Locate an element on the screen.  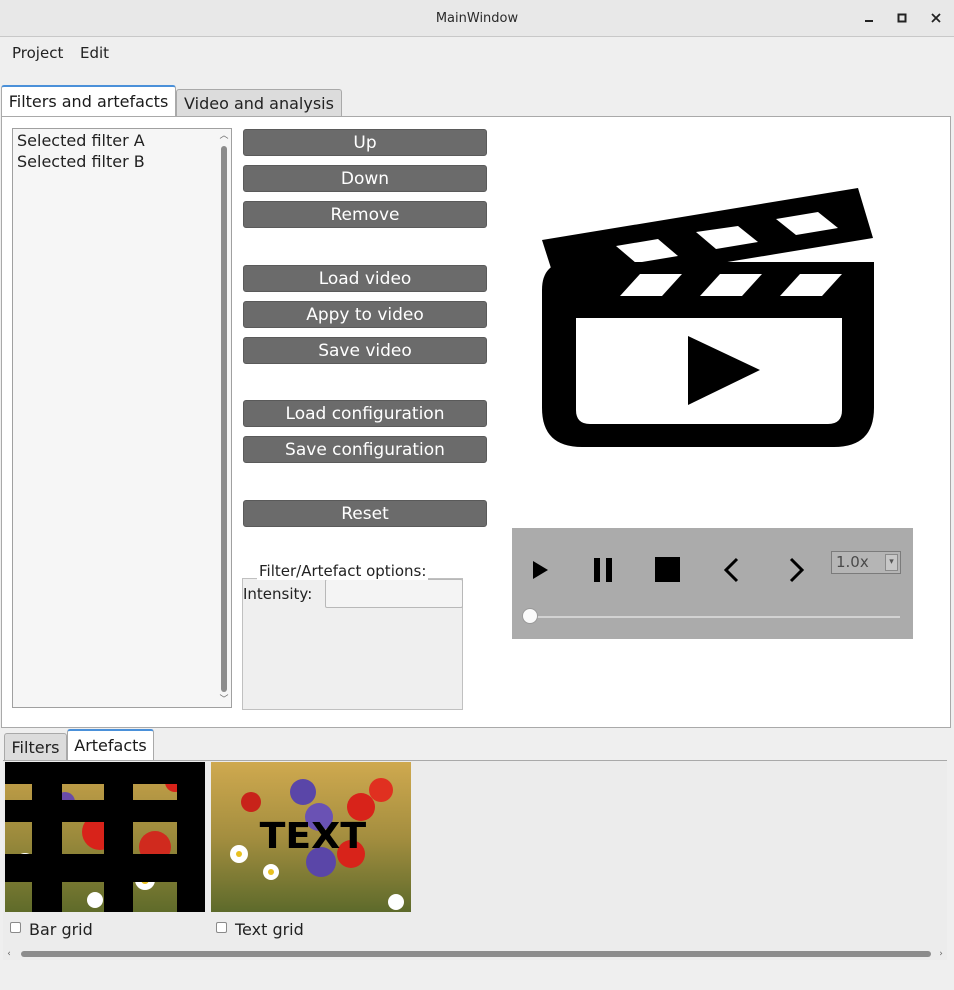
player-controls: 1.0x ▾ is located at coordinates (712, 583).